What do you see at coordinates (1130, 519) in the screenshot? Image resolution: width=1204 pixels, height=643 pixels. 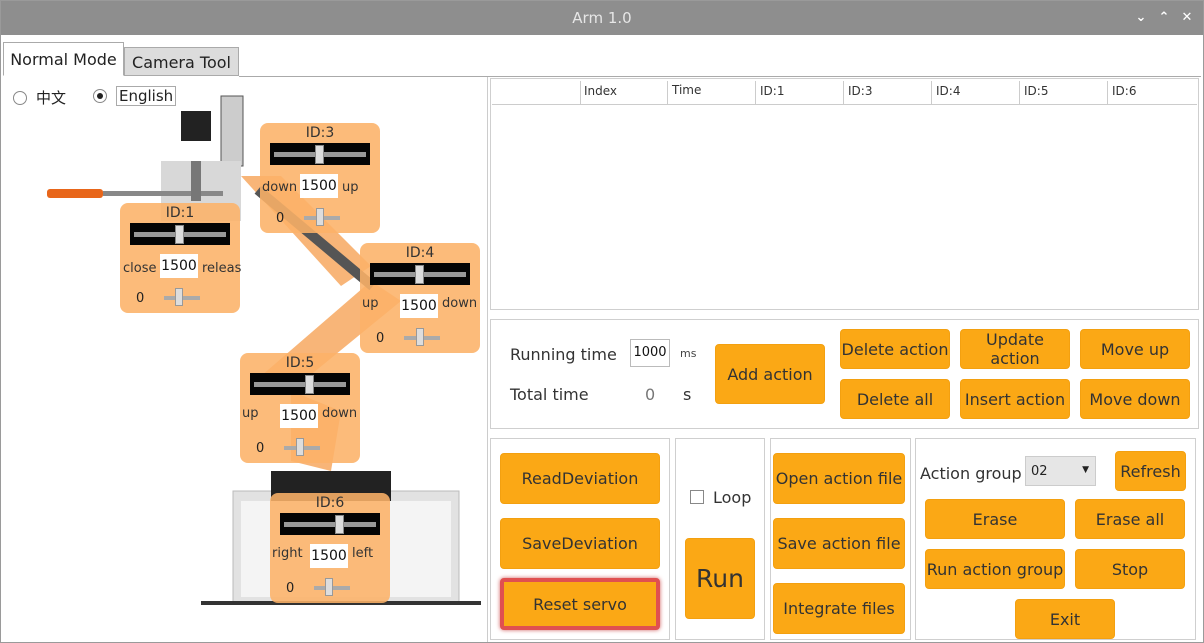 I see `erase-all-button: Erase all` at bounding box center [1130, 519].